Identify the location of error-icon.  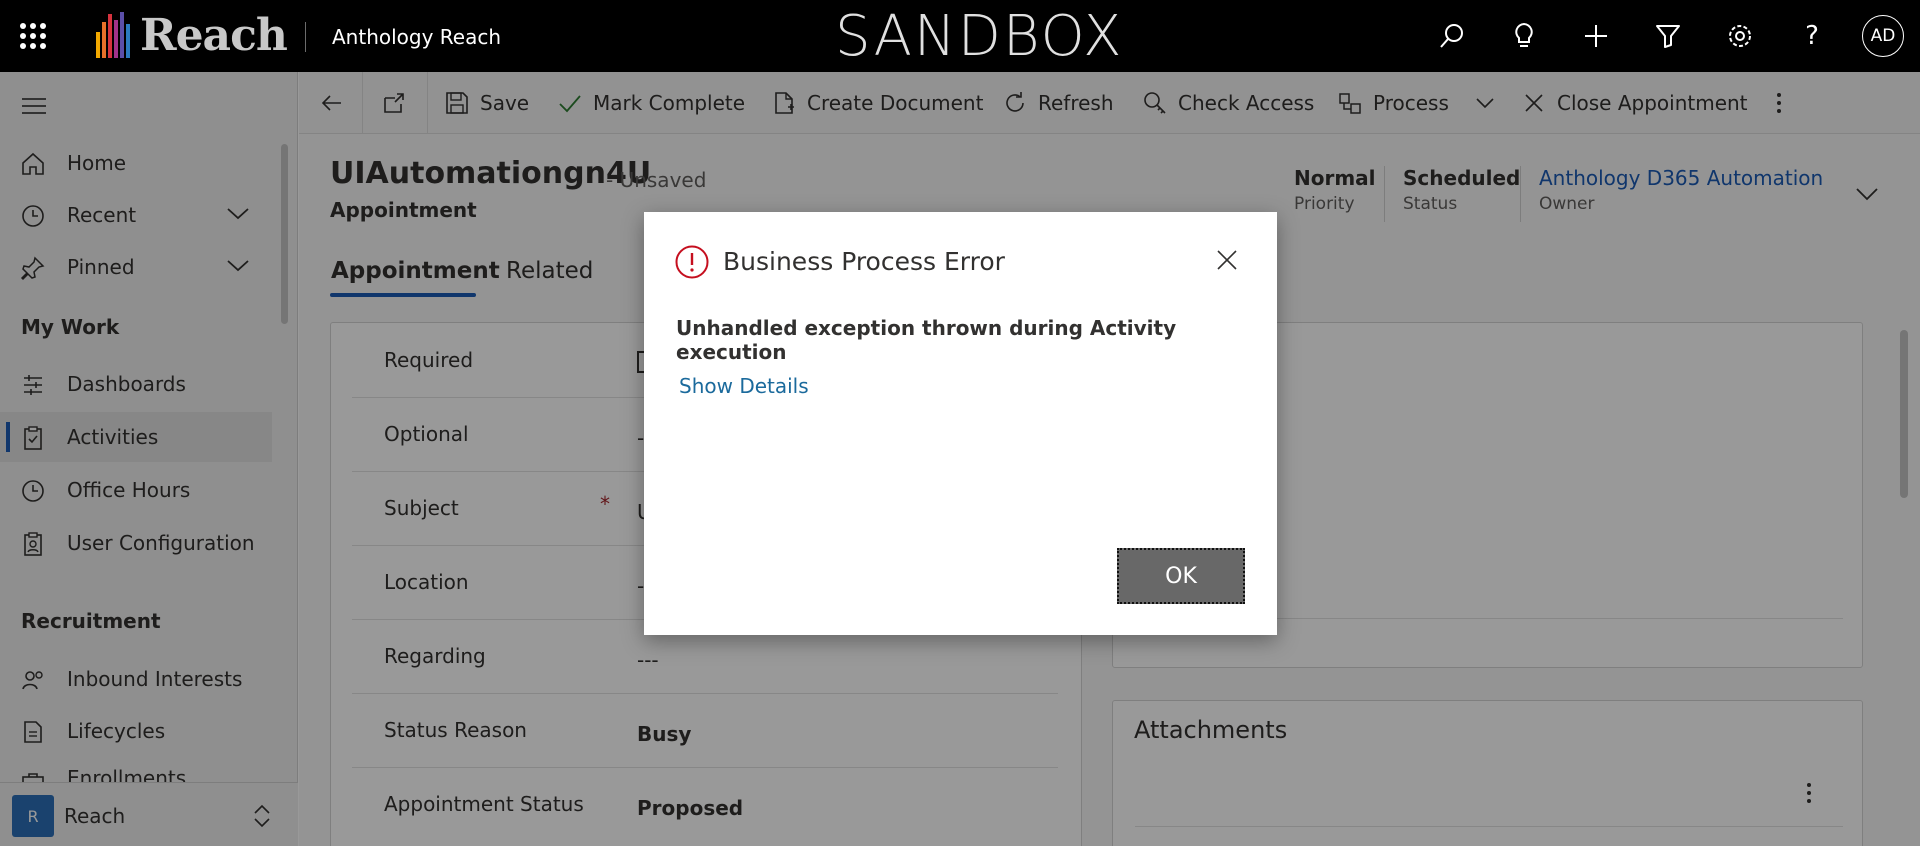
(692, 262).